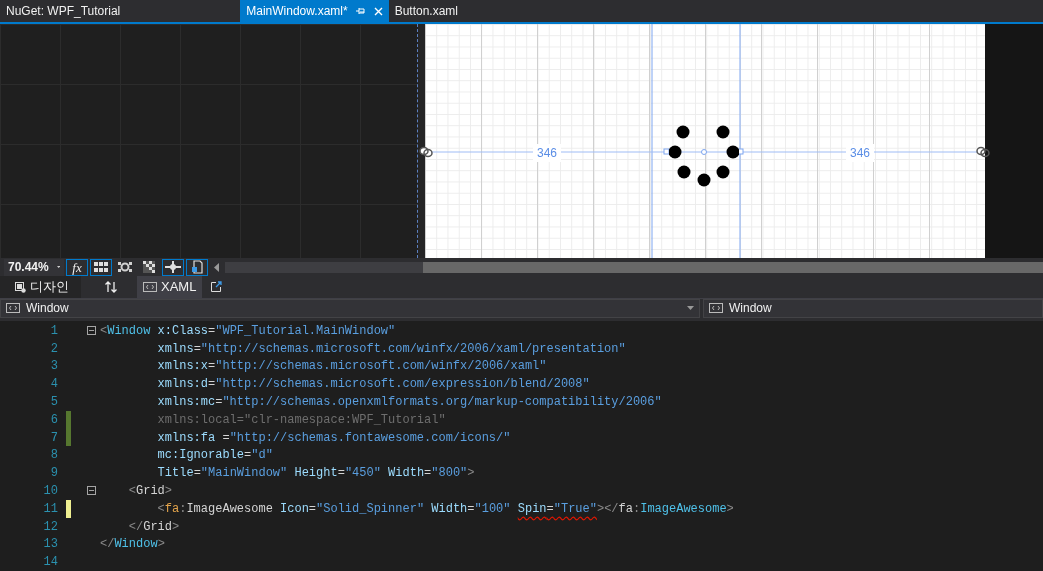 This screenshot has height=571, width=1043. Describe the element at coordinates (50, 562) in the screenshot. I see `line-number: 14` at that location.